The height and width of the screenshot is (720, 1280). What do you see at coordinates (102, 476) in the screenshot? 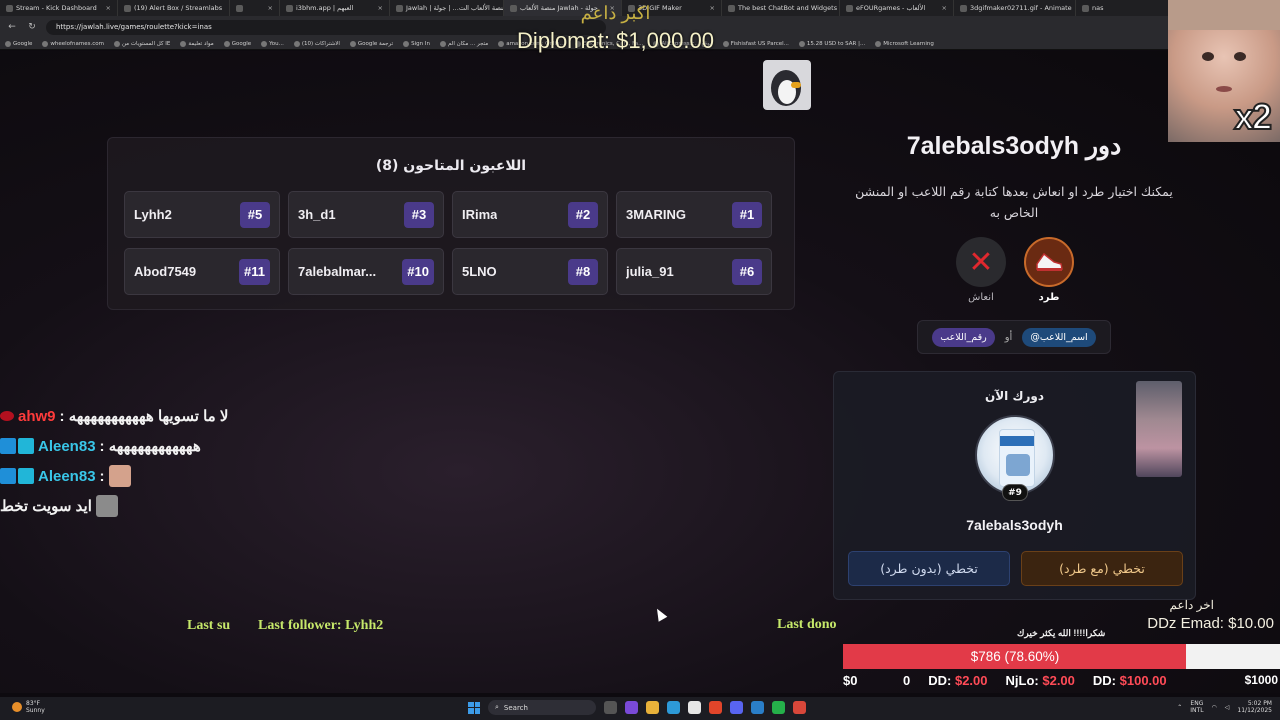
I see `chat-text: :` at bounding box center [102, 476].